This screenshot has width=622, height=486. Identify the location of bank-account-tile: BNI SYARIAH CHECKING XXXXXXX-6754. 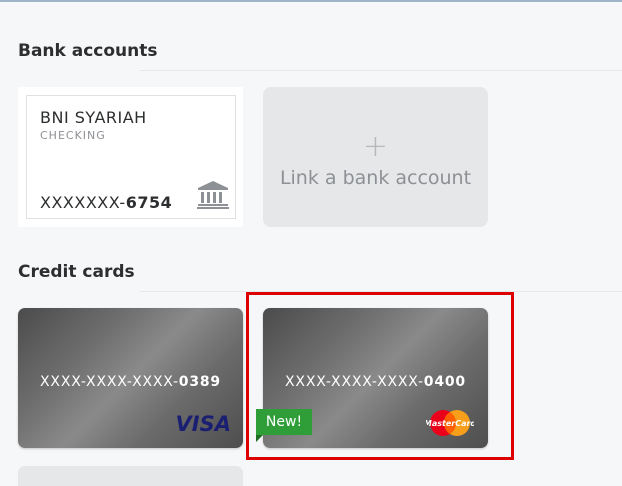
(130, 157).